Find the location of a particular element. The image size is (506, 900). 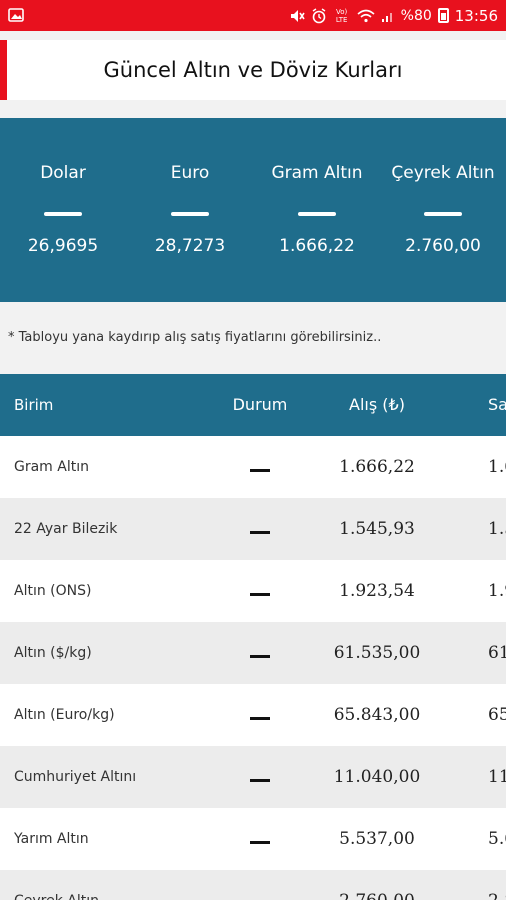

table-row: Gram Altın 1.666,22 1.6 is located at coordinates (253, 467).